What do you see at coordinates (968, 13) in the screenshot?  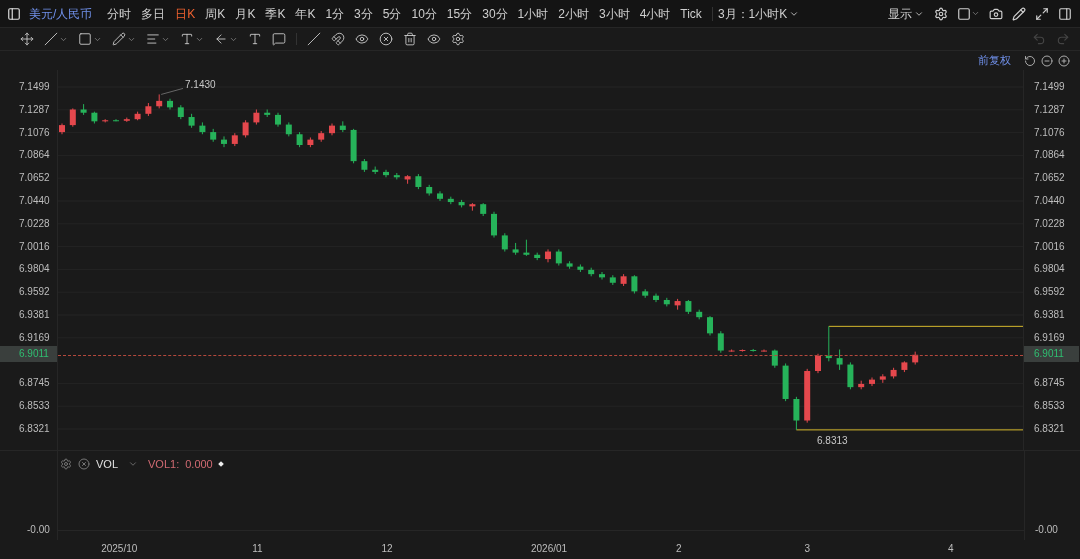 I see `layout-dropdown` at bounding box center [968, 13].